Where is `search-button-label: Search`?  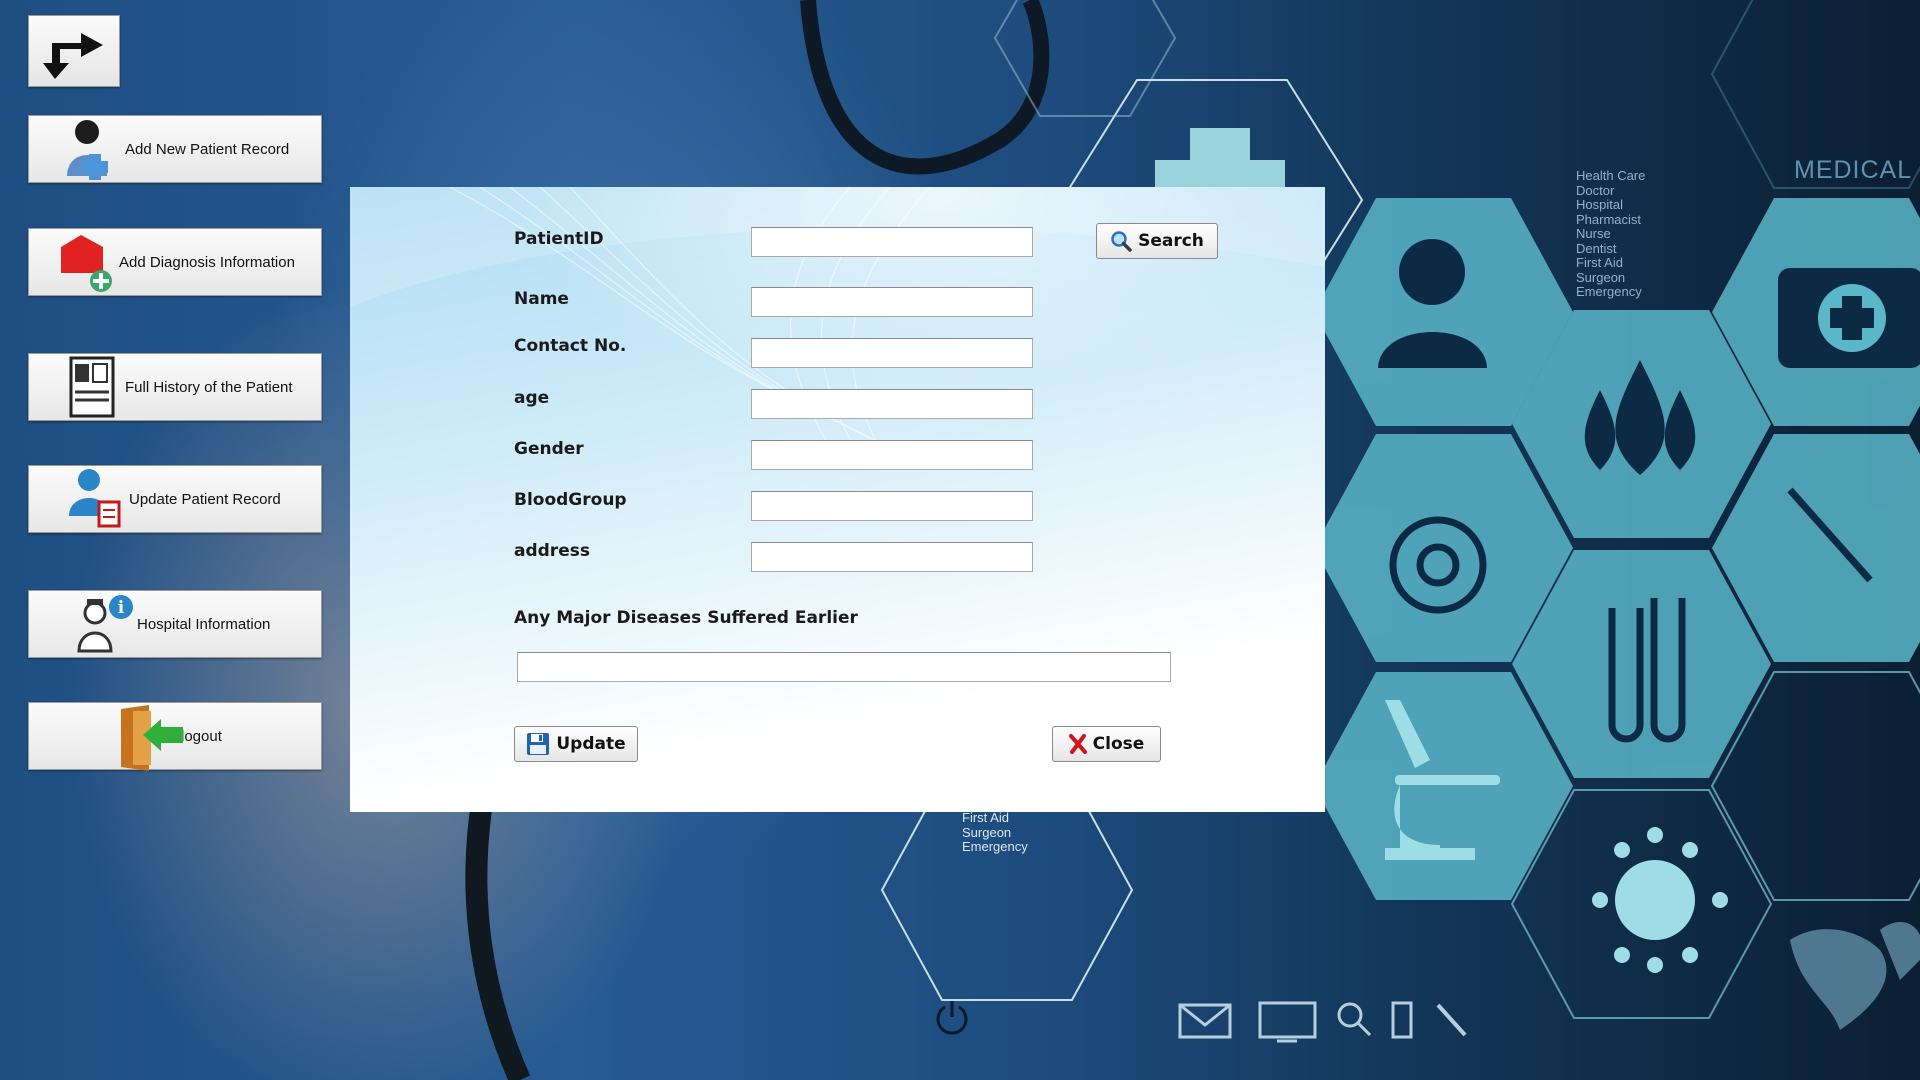 search-button-label: Search is located at coordinates (1171, 241).